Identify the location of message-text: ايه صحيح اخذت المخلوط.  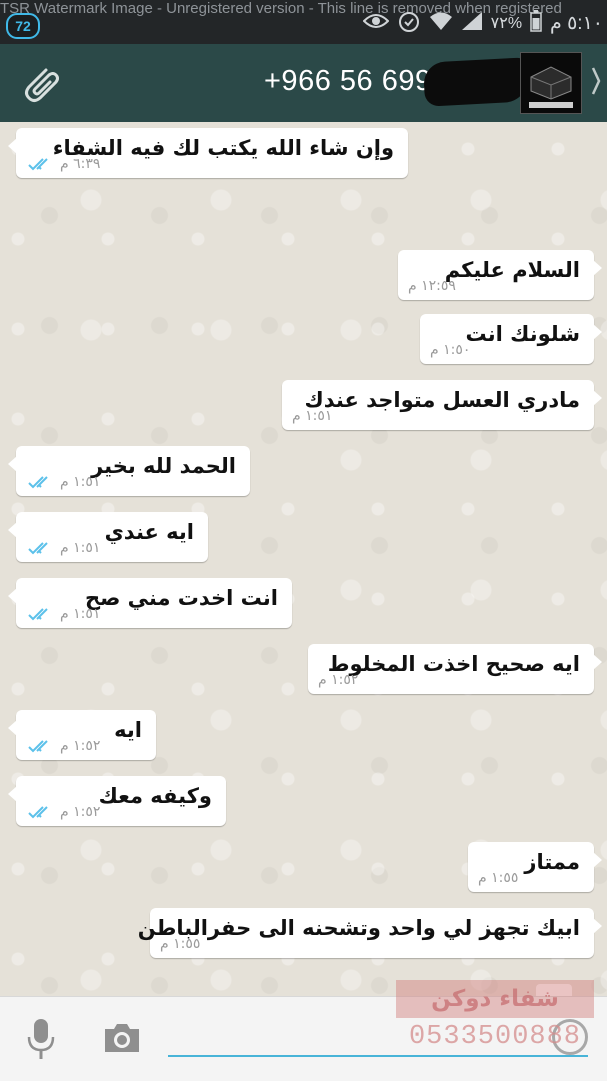
(453, 664).